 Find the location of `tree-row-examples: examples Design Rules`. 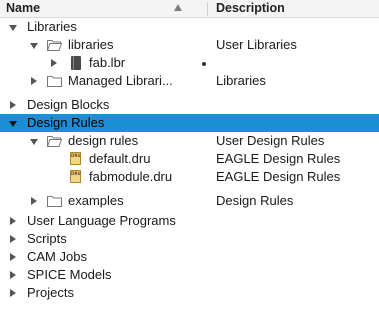

tree-row-examples: examples Design Rules is located at coordinates (189, 201).